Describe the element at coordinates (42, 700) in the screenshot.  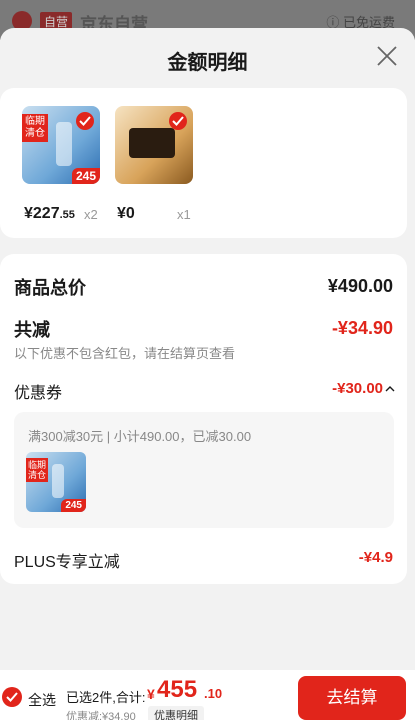
I see `select-all-label: 全选` at that location.